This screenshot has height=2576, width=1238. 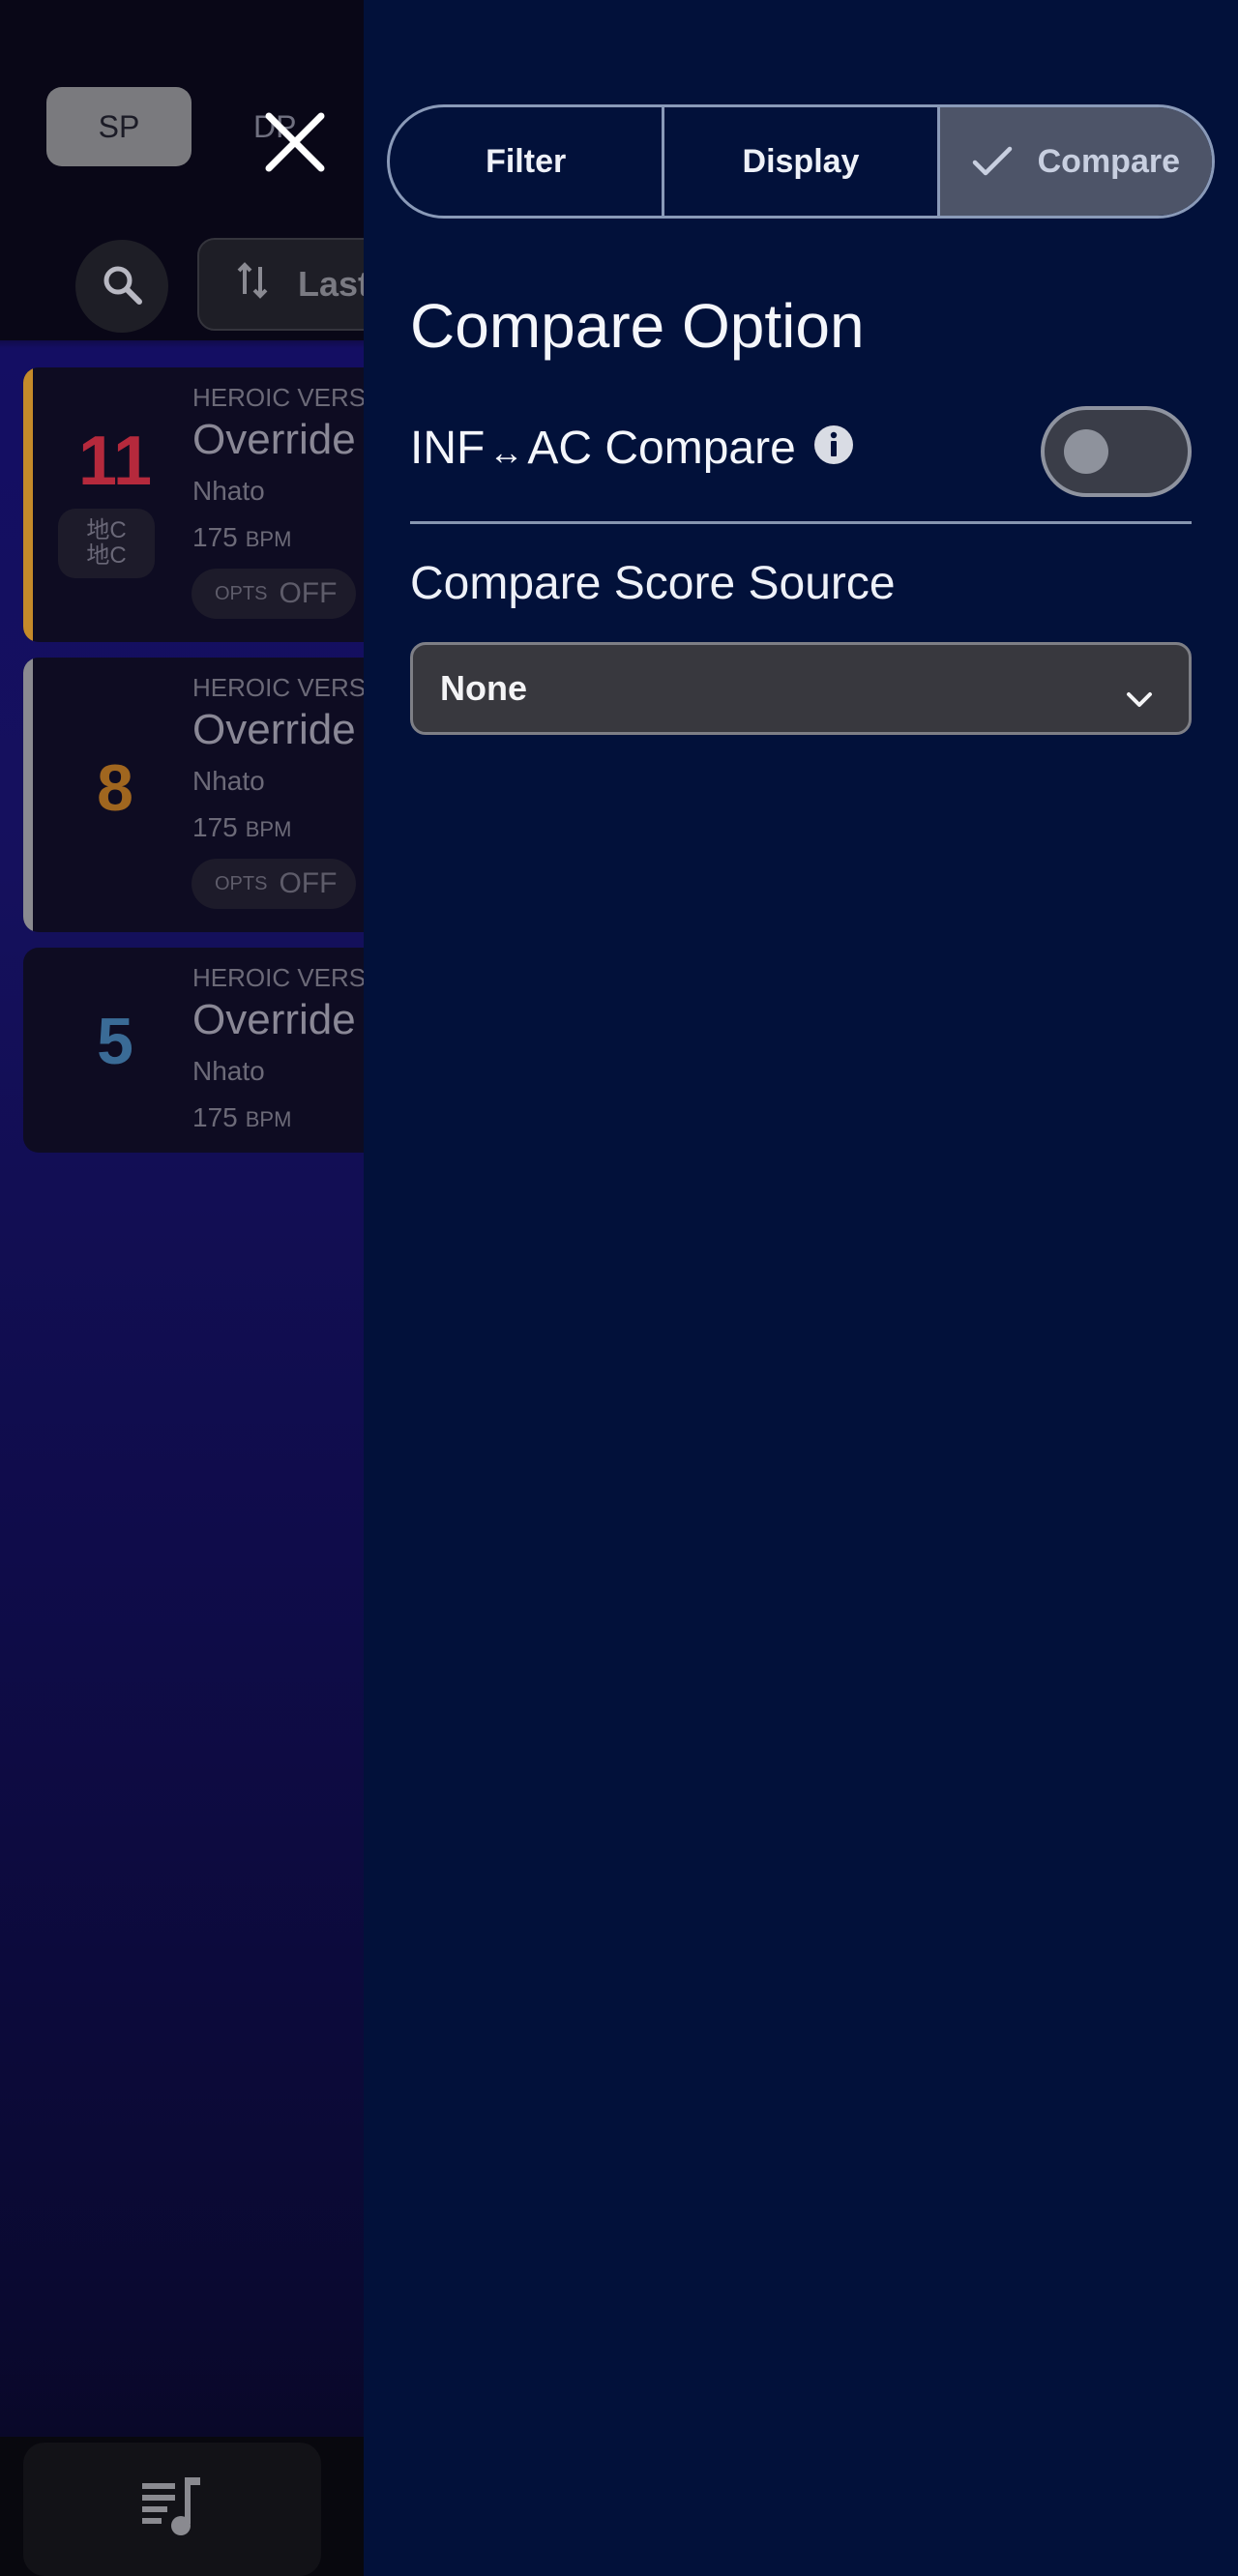 What do you see at coordinates (115, 788) in the screenshot?
I see `level-number: 8` at bounding box center [115, 788].